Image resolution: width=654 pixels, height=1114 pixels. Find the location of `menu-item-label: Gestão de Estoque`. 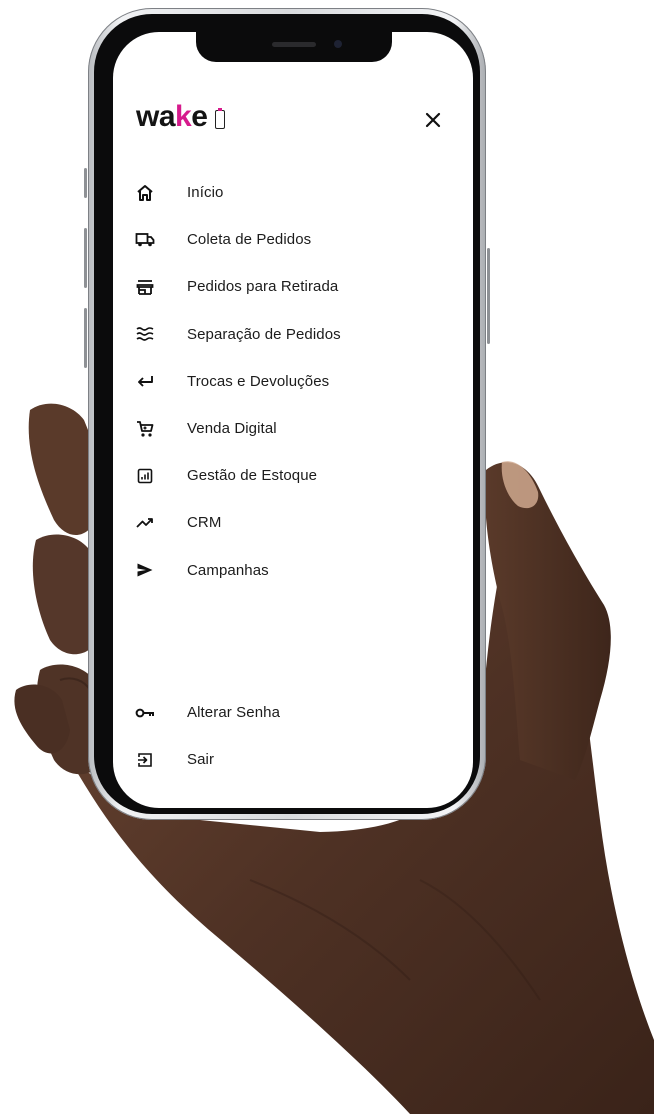

menu-item-label: Gestão de Estoque is located at coordinates (252, 476).